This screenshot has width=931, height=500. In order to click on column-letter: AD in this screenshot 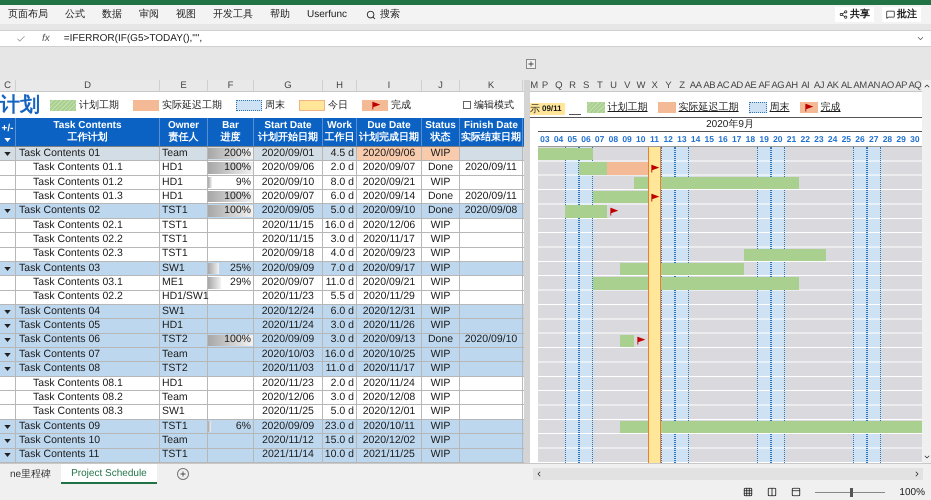, I will do `click(737, 85)`.